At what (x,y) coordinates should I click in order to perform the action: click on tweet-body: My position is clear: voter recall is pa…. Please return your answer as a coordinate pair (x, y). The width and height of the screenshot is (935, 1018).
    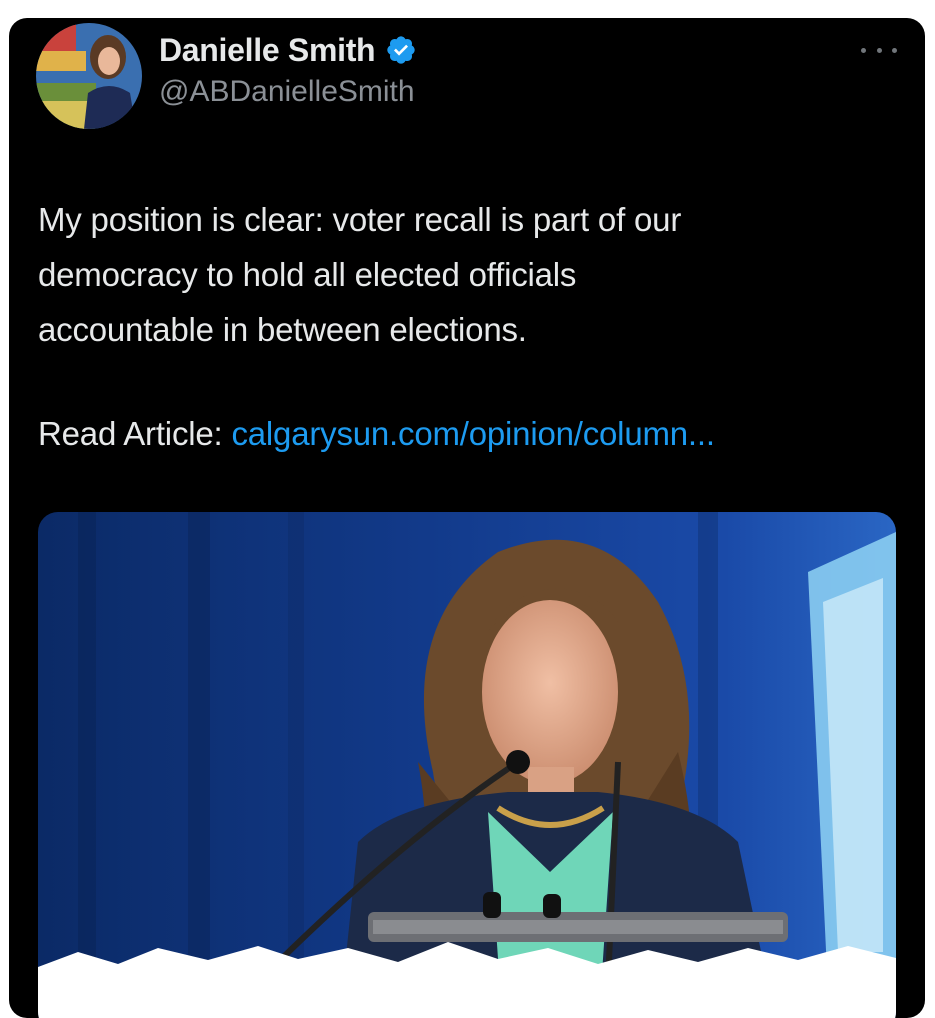
    Looking at the image, I should click on (468, 274).